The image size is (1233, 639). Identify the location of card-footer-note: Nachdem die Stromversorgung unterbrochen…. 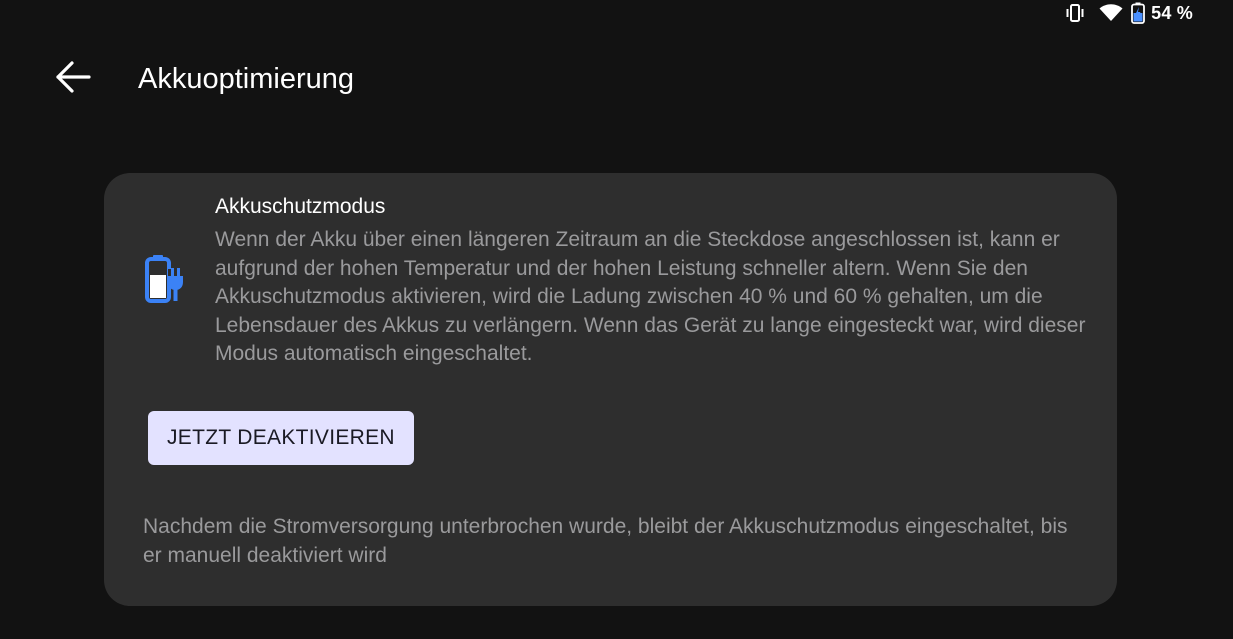
(605, 541).